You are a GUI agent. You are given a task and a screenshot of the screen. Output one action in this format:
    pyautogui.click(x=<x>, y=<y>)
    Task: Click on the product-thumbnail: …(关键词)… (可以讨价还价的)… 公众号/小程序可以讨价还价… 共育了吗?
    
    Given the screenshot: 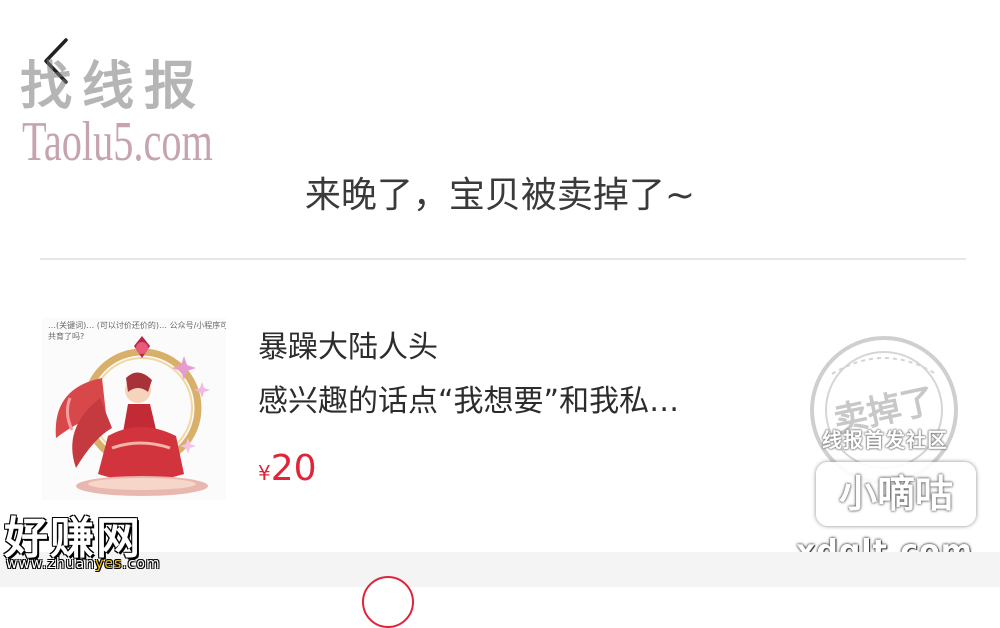 What is the action you would take?
    pyautogui.click(x=134, y=409)
    